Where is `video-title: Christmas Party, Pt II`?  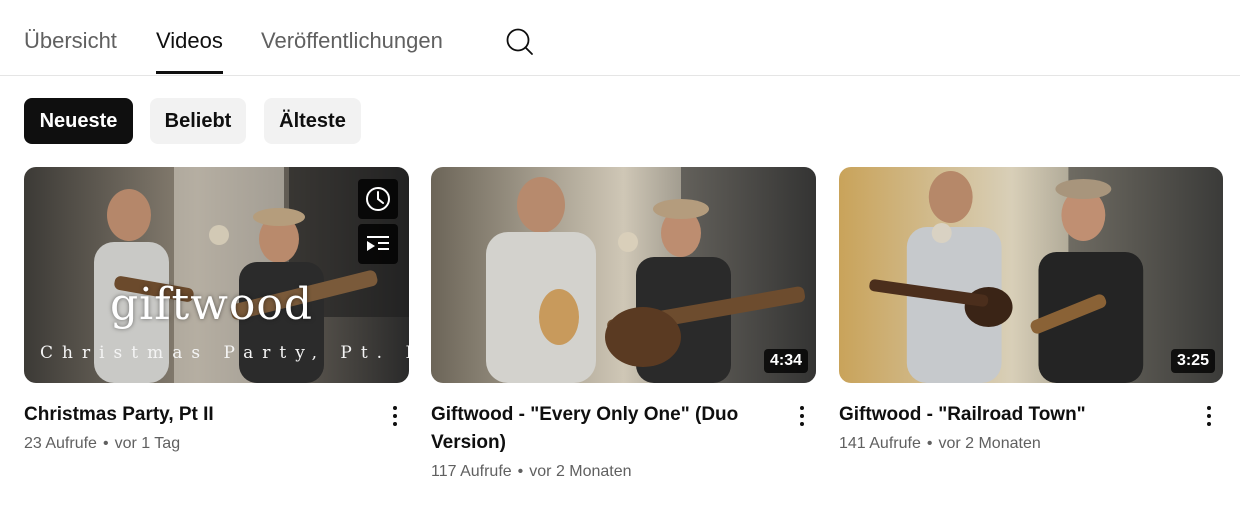 video-title: Christmas Party, Pt II is located at coordinates (196, 415).